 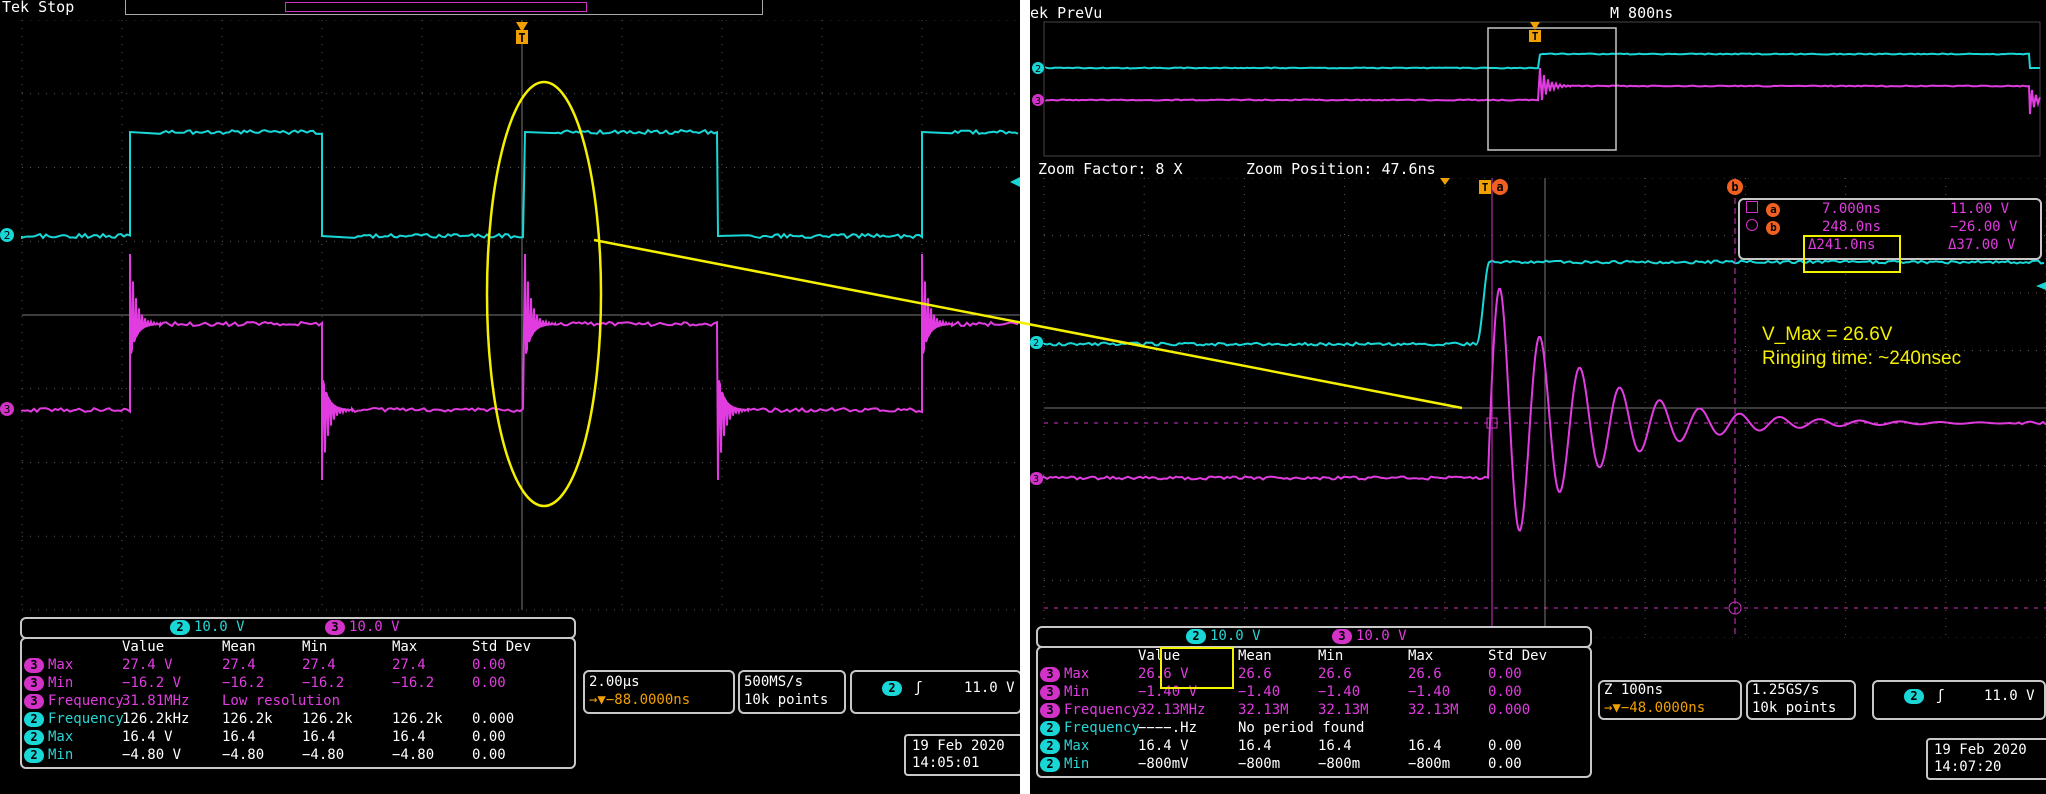 What do you see at coordinates (1959, 700) in the screenshot?
I see `right-trigger-readout: 2ʃ 11.0 V` at bounding box center [1959, 700].